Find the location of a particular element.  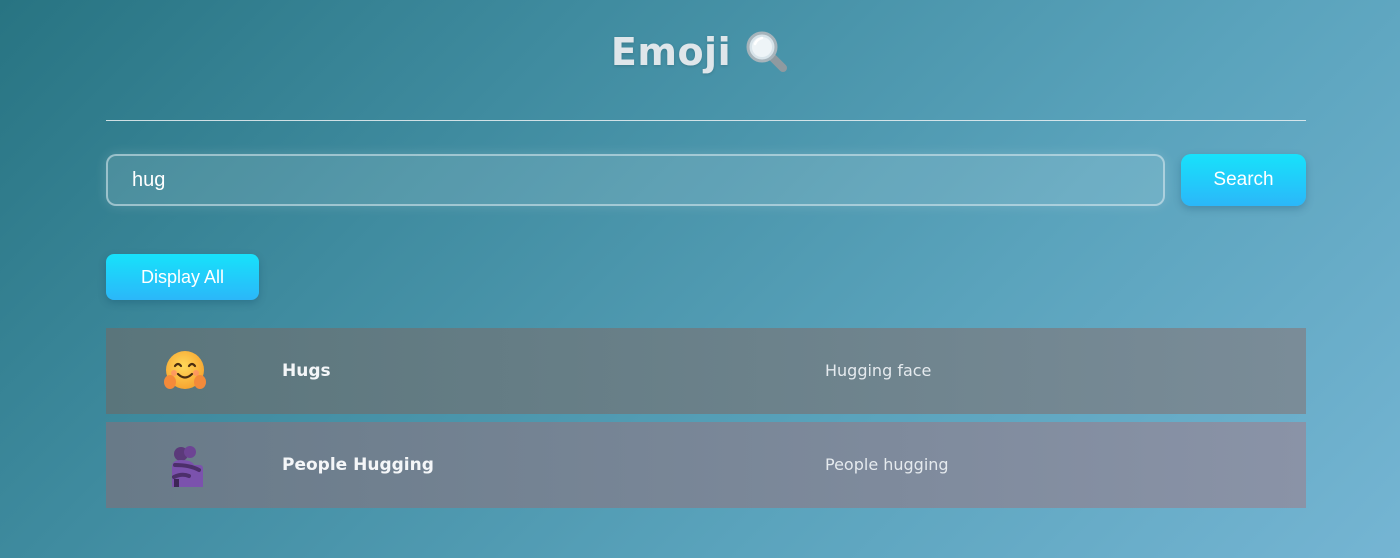

people-hugging-emoji-icon is located at coordinates (187, 466).